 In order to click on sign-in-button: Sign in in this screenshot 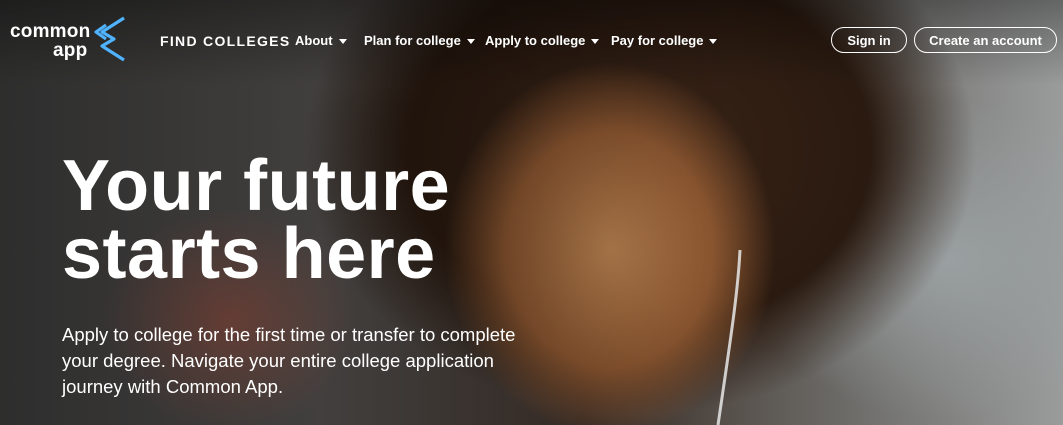, I will do `click(869, 40)`.